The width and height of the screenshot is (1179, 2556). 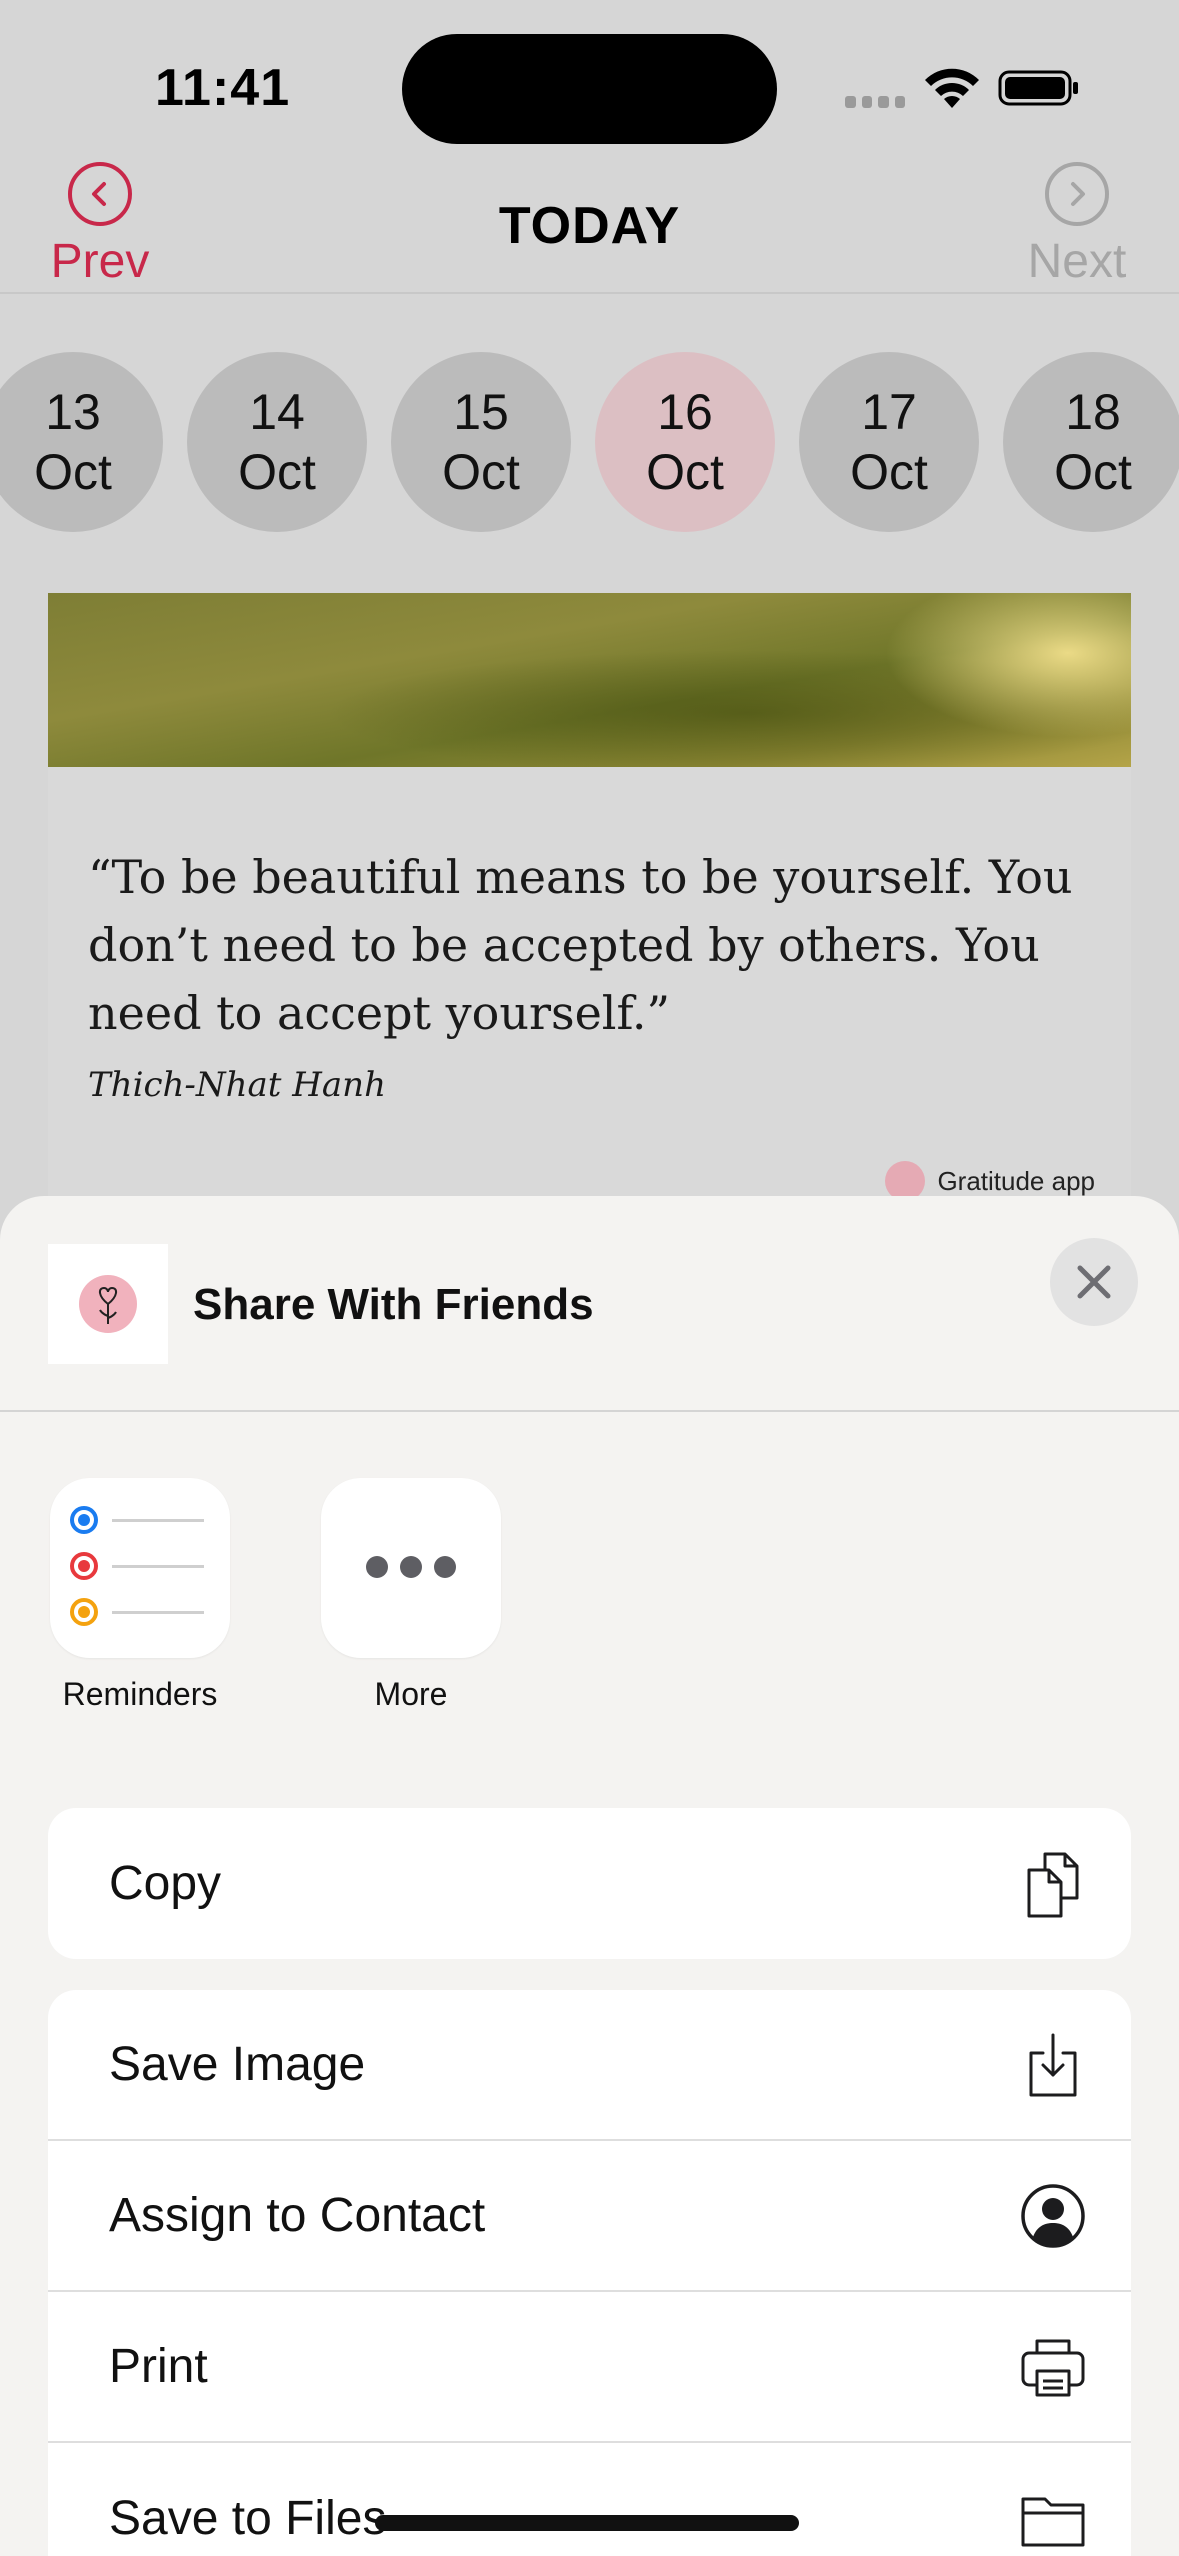 I want to click on action-label: Print, so click(x=158, y=2366).